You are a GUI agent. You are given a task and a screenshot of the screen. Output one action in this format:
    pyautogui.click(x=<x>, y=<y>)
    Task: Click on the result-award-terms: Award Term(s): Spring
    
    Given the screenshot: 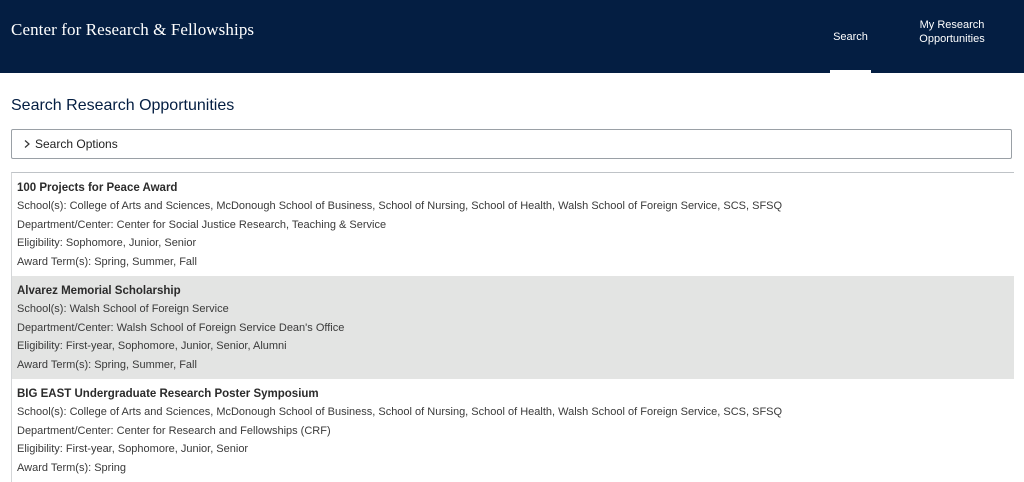 What is the action you would take?
    pyautogui.click(x=72, y=468)
    